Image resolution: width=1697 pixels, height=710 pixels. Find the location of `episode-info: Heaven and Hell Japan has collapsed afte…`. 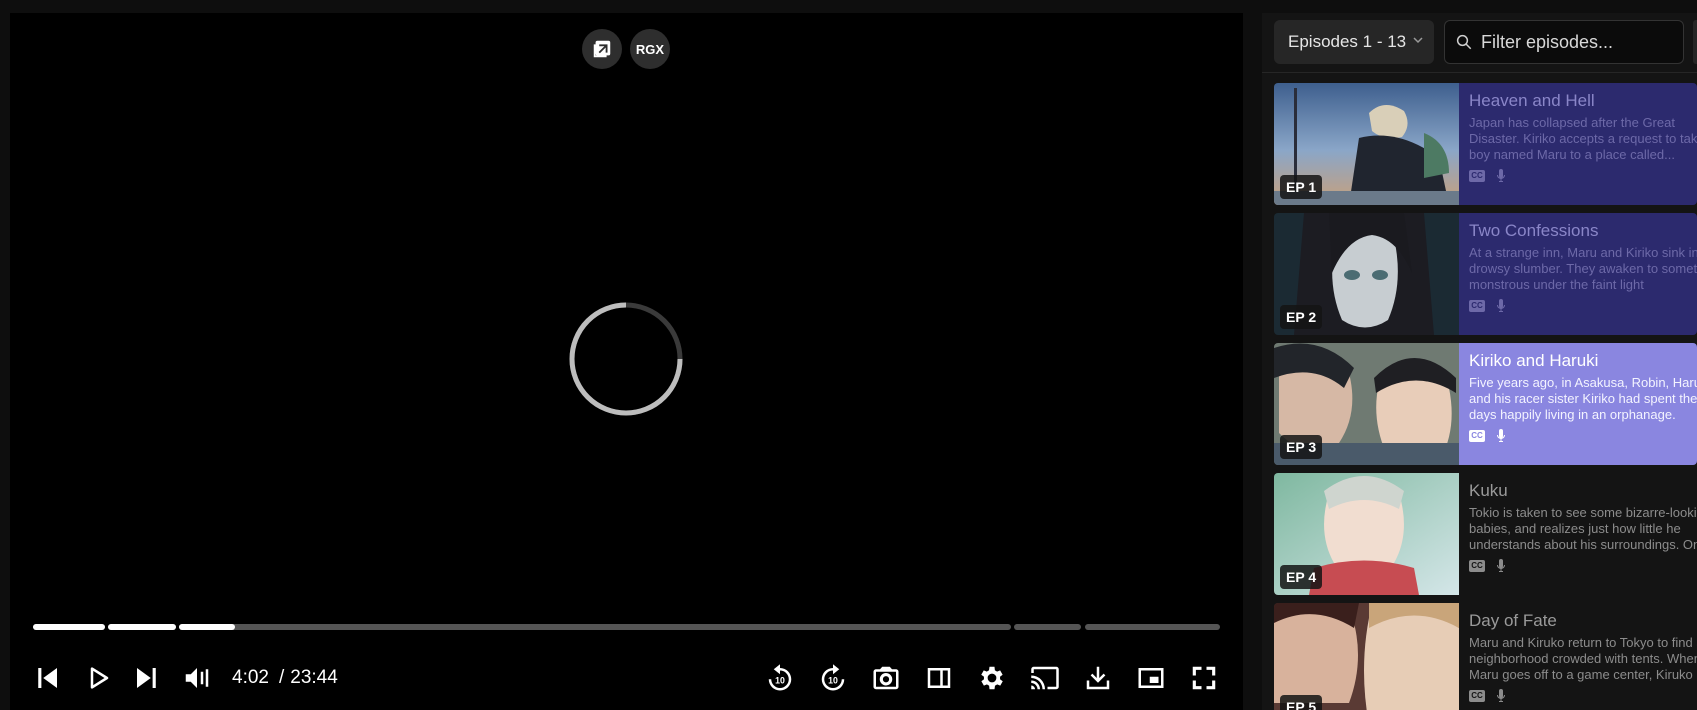

episode-info: Heaven and Hell Japan has collapsed afte… is located at coordinates (1578, 144).